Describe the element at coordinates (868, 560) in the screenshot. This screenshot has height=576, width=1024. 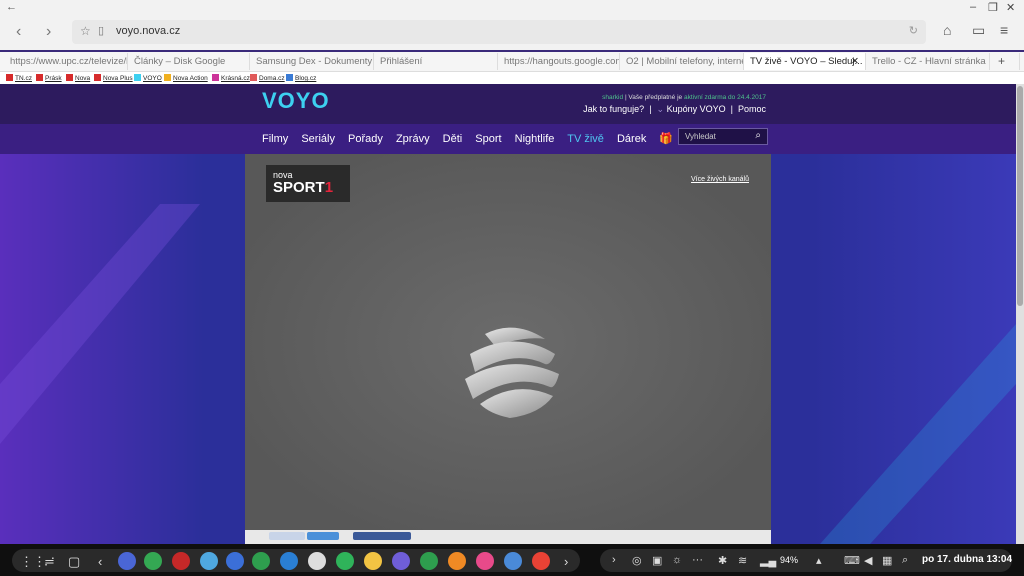
I see `volume-icon: ◀` at that location.